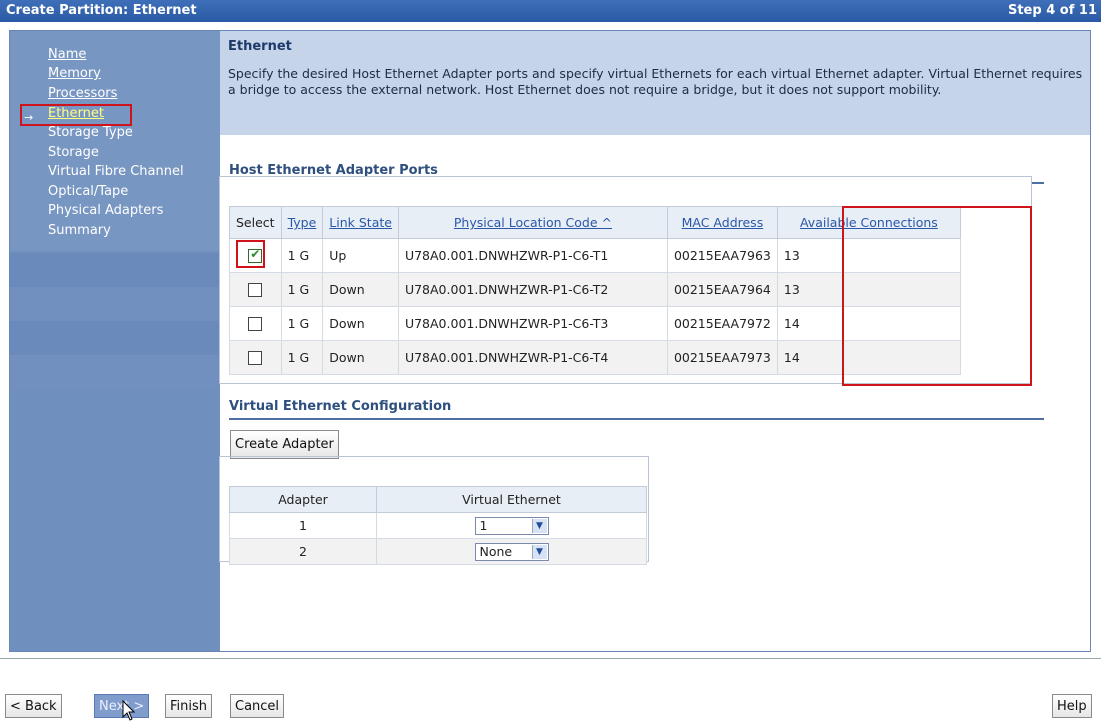  I want to click on table-row: 2 None ▼, so click(438, 551).